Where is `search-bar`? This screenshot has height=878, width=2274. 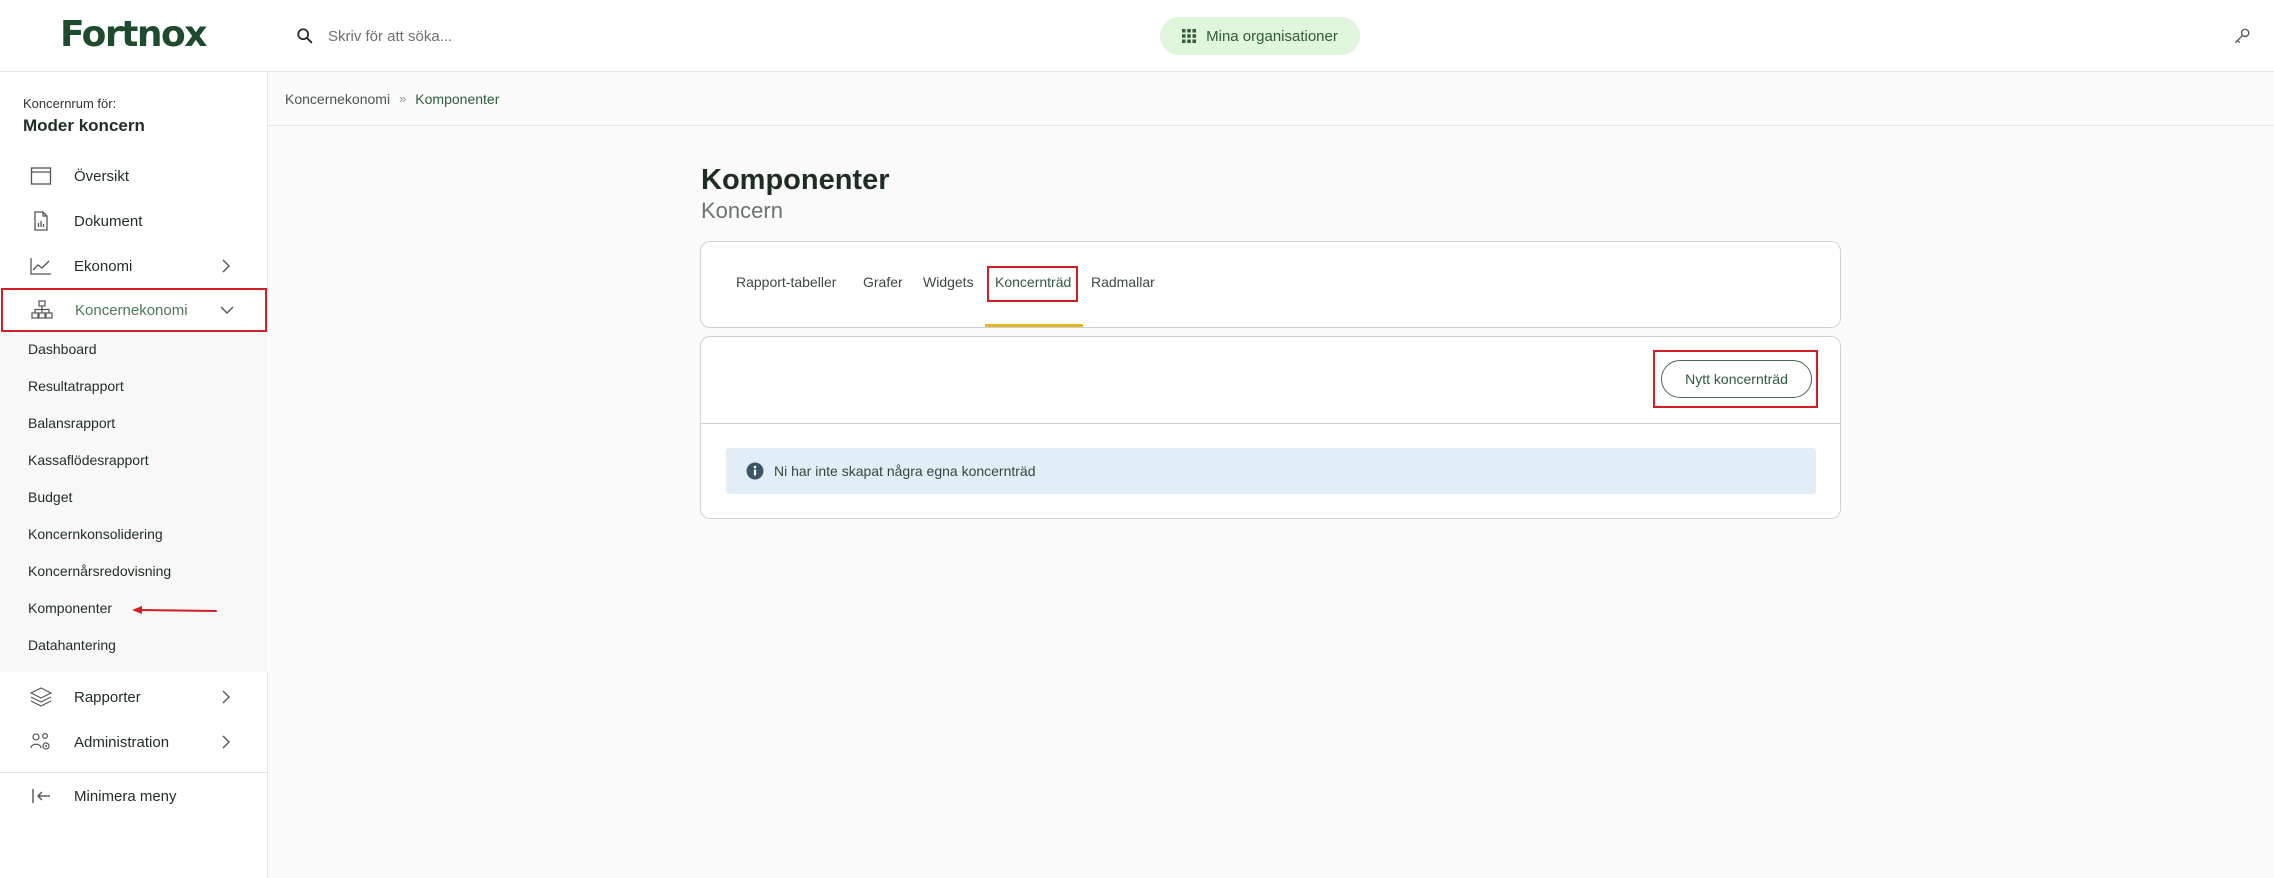
search-bar is located at coordinates (562, 36).